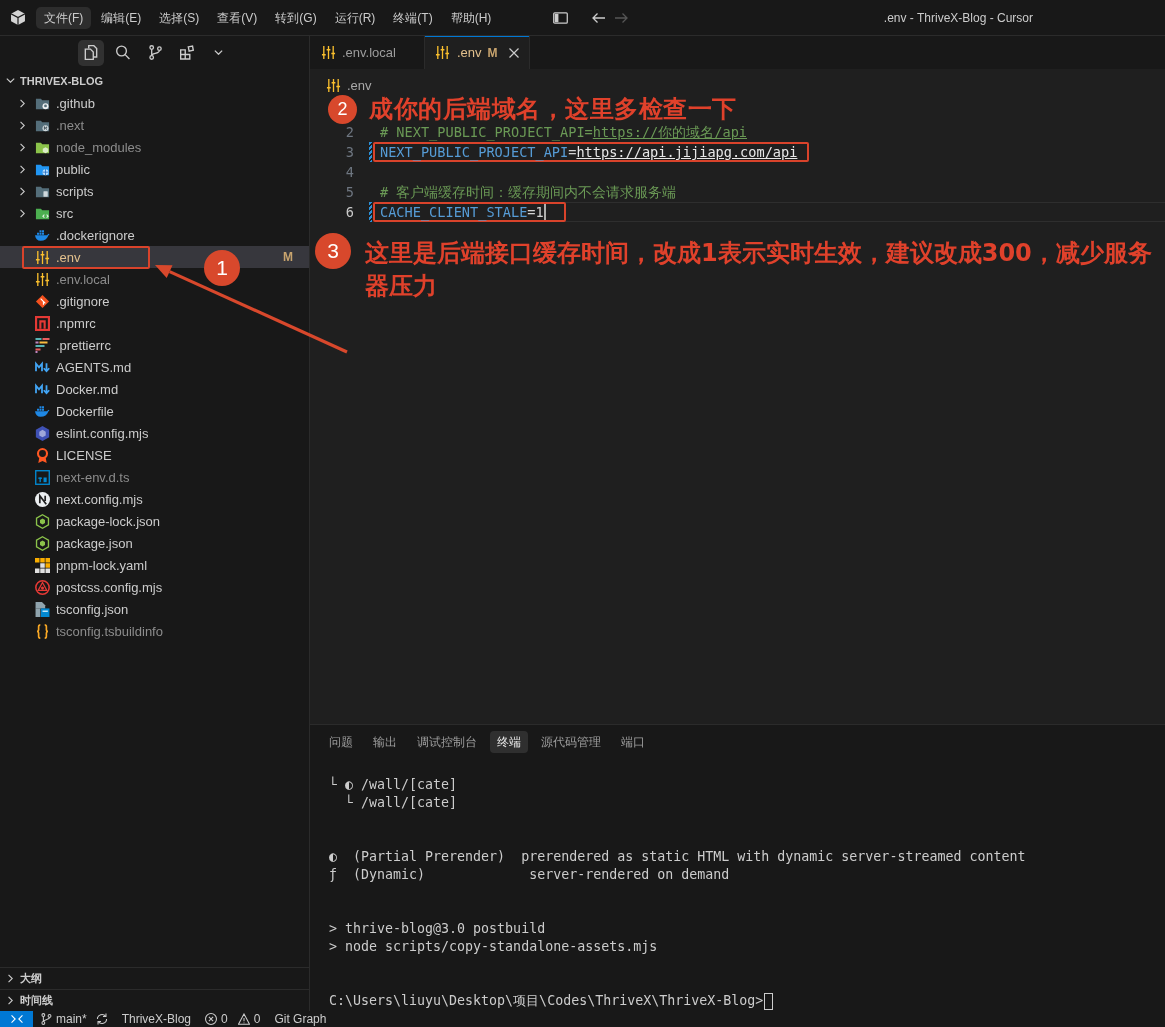 This screenshot has width=1165, height=1027. Describe the element at coordinates (237, 17) in the screenshot. I see `menu-item: 查看(V)` at that location.